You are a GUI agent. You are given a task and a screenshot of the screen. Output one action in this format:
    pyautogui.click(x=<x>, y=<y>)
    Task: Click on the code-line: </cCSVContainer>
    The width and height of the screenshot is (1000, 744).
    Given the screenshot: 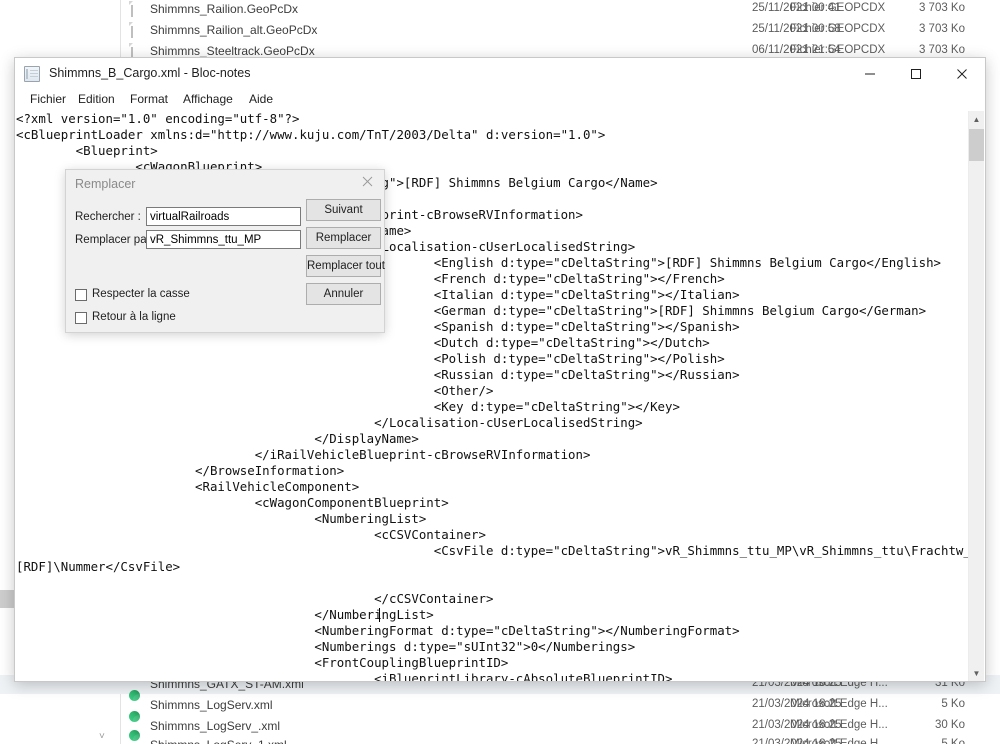 What is the action you would take?
    pyautogui.click(x=255, y=598)
    